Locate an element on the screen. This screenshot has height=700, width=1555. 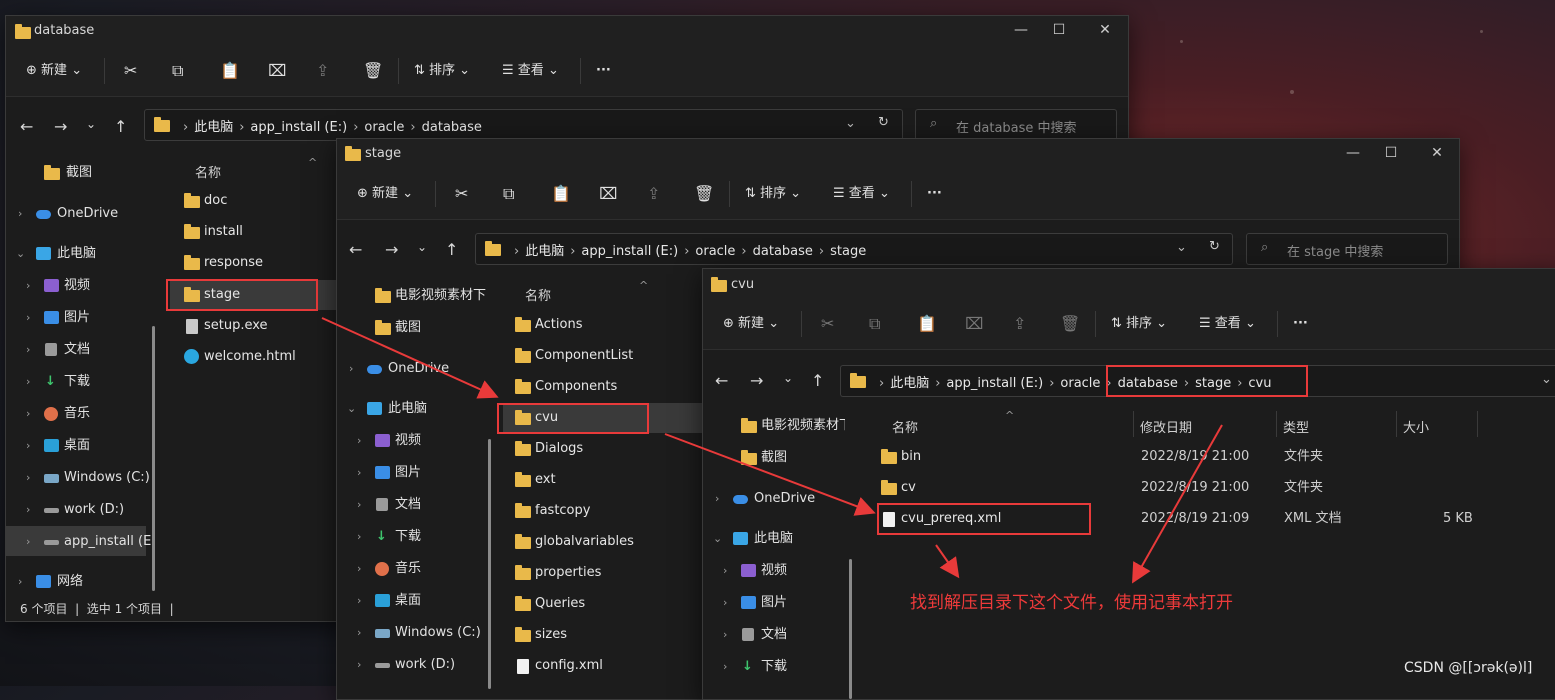
arrow-breadcrumb-to-annotation is located at coordinates (1177, 504).